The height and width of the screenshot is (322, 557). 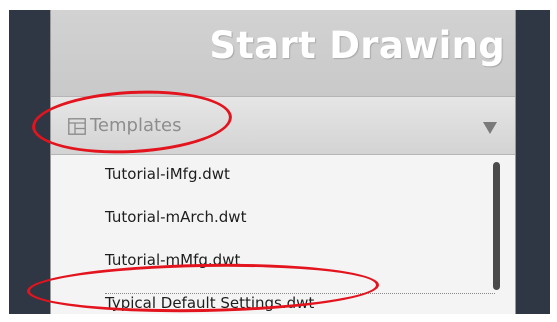 What do you see at coordinates (533, 162) in the screenshot?
I see `right-dark-margin` at bounding box center [533, 162].